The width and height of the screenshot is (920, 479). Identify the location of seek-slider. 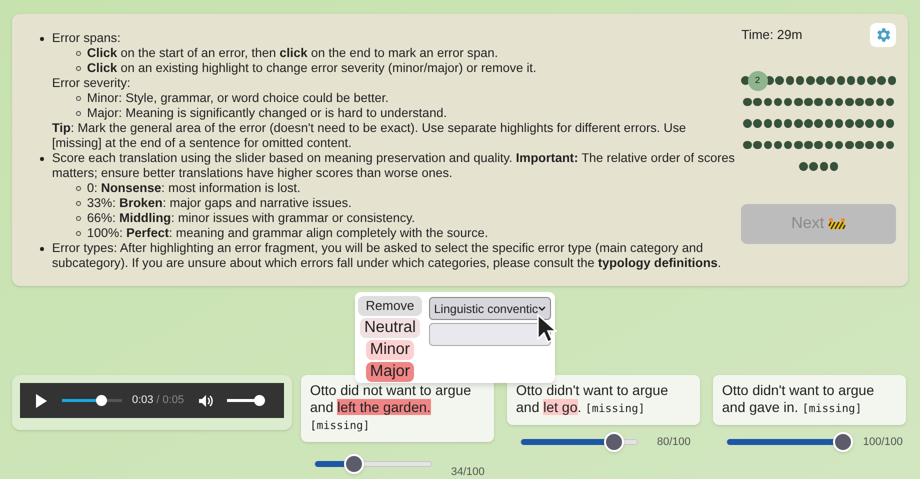
(92, 400).